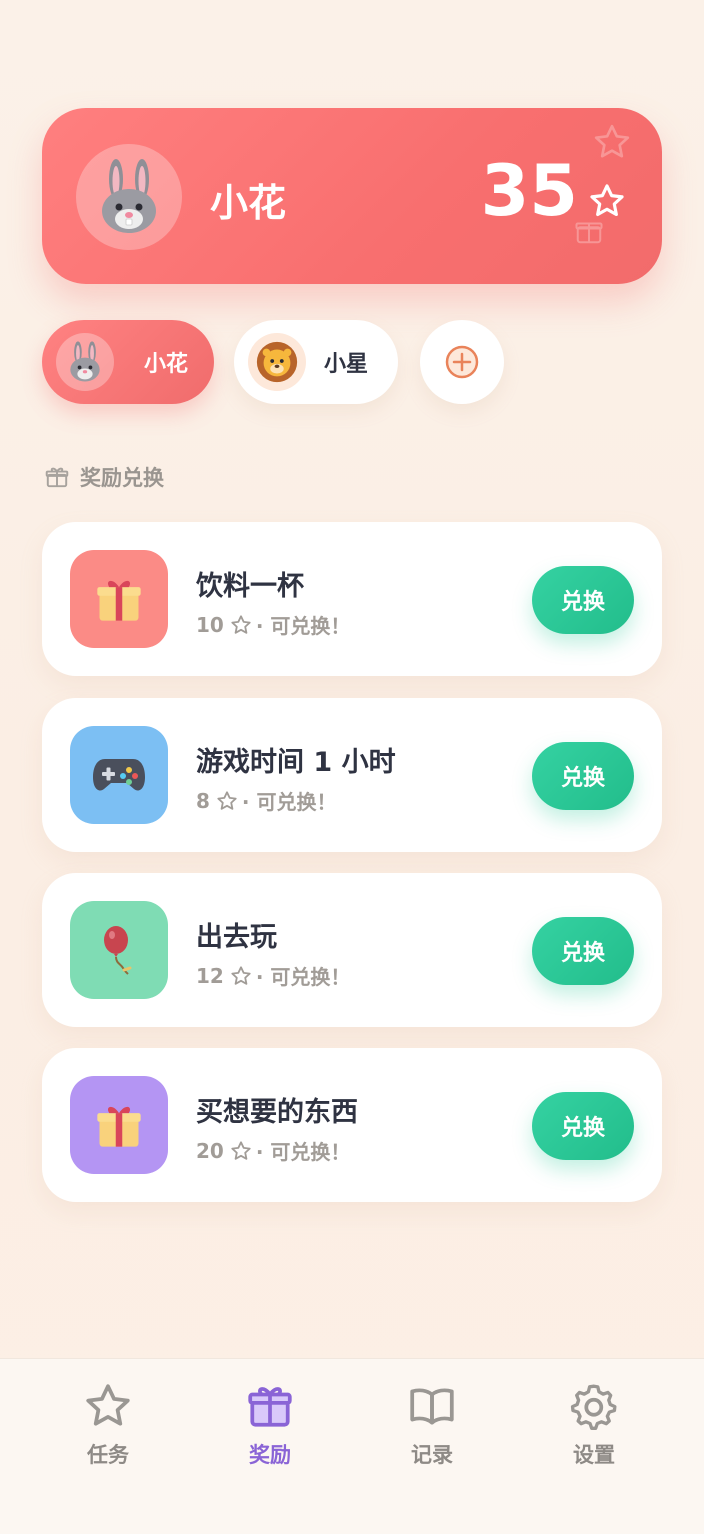 The width and height of the screenshot is (704, 1534). Describe the element at coordinates (296, 762) in the screenshot. I see `reward-title: 游戏时间 1 小时` at that location.